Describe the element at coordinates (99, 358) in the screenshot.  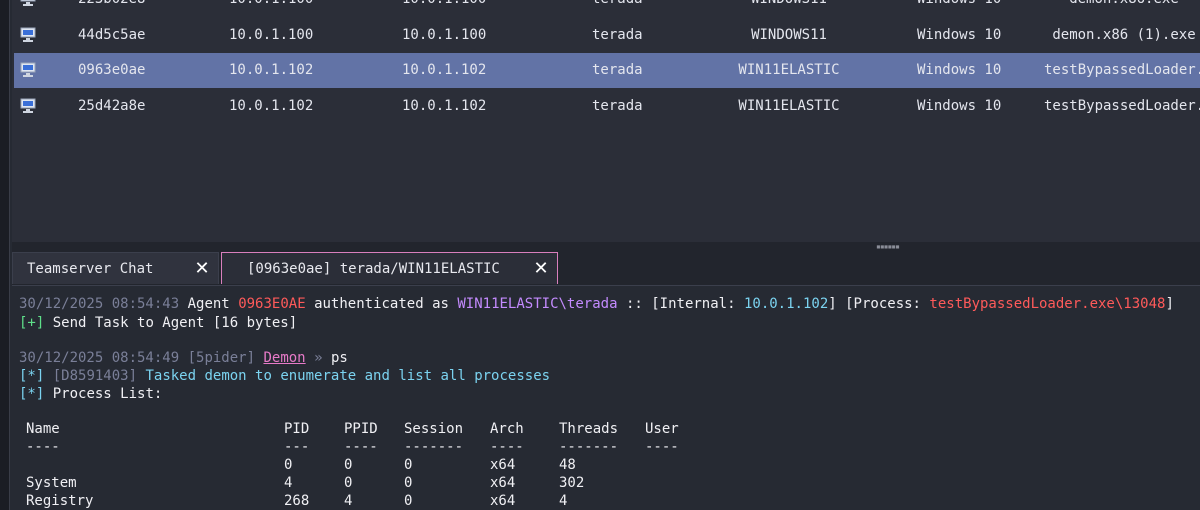
I see `timestamp: 30/12/2025 08:54:49` at that location.